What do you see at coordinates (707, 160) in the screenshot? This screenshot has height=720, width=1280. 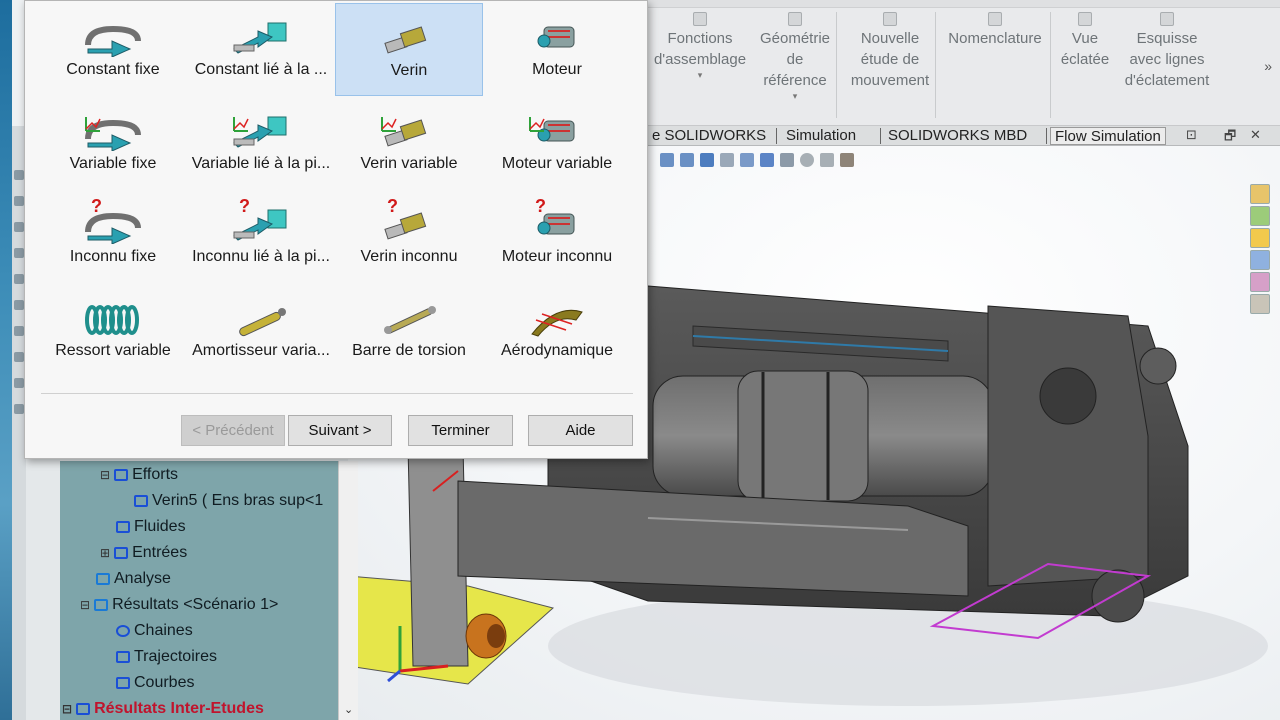 I see `previous-view-icon` at bounding box center [707, 160].